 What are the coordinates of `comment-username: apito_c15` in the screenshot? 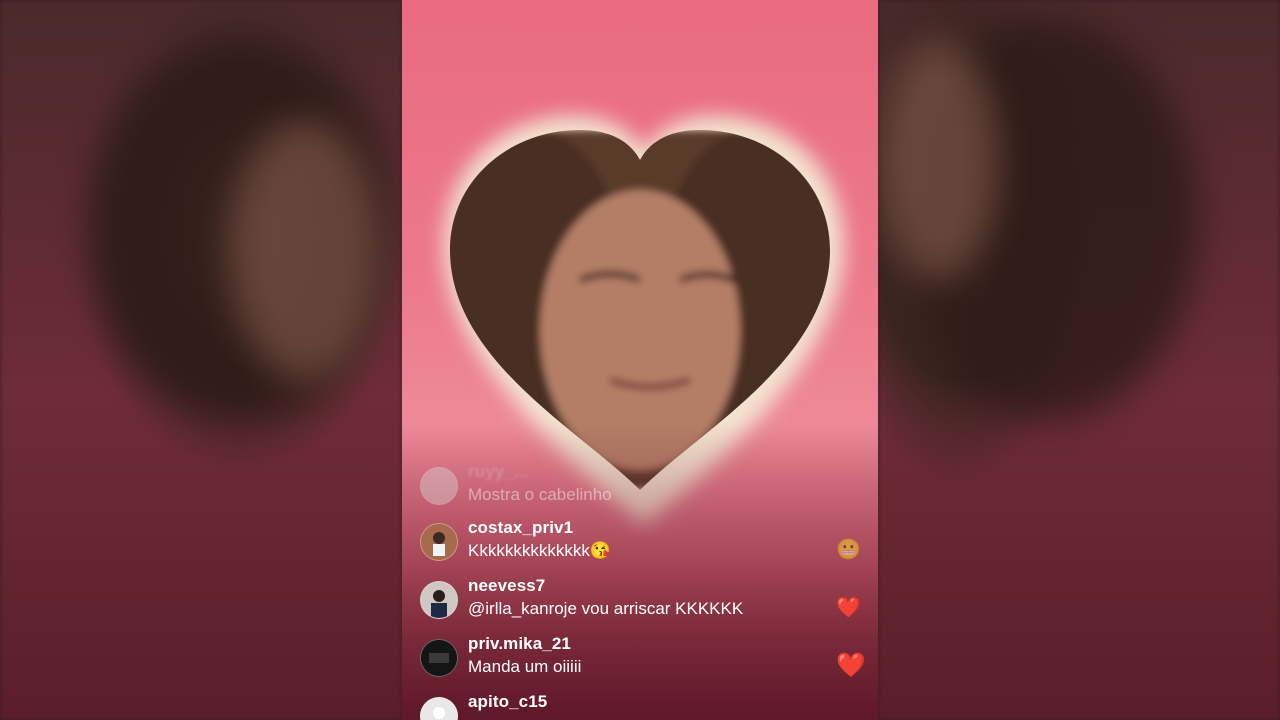 It's located at (507, 702).